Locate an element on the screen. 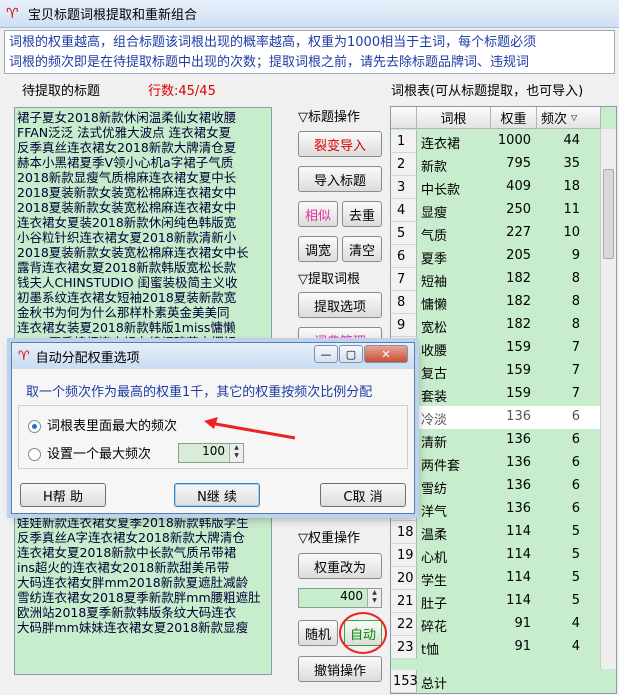 This screenshot has width=619, height=695. row-weight: 1000 is located at coordinates (514, 140).